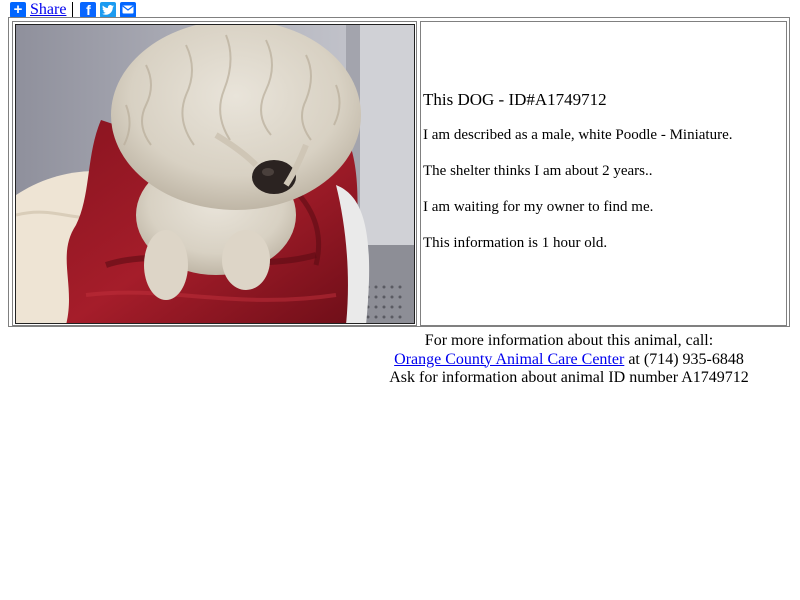 The image size is (800, 600). What do you see at coordinates (108, 9) in the screenshot?
I see `twitter-icon` at bounding box center [108, 9].